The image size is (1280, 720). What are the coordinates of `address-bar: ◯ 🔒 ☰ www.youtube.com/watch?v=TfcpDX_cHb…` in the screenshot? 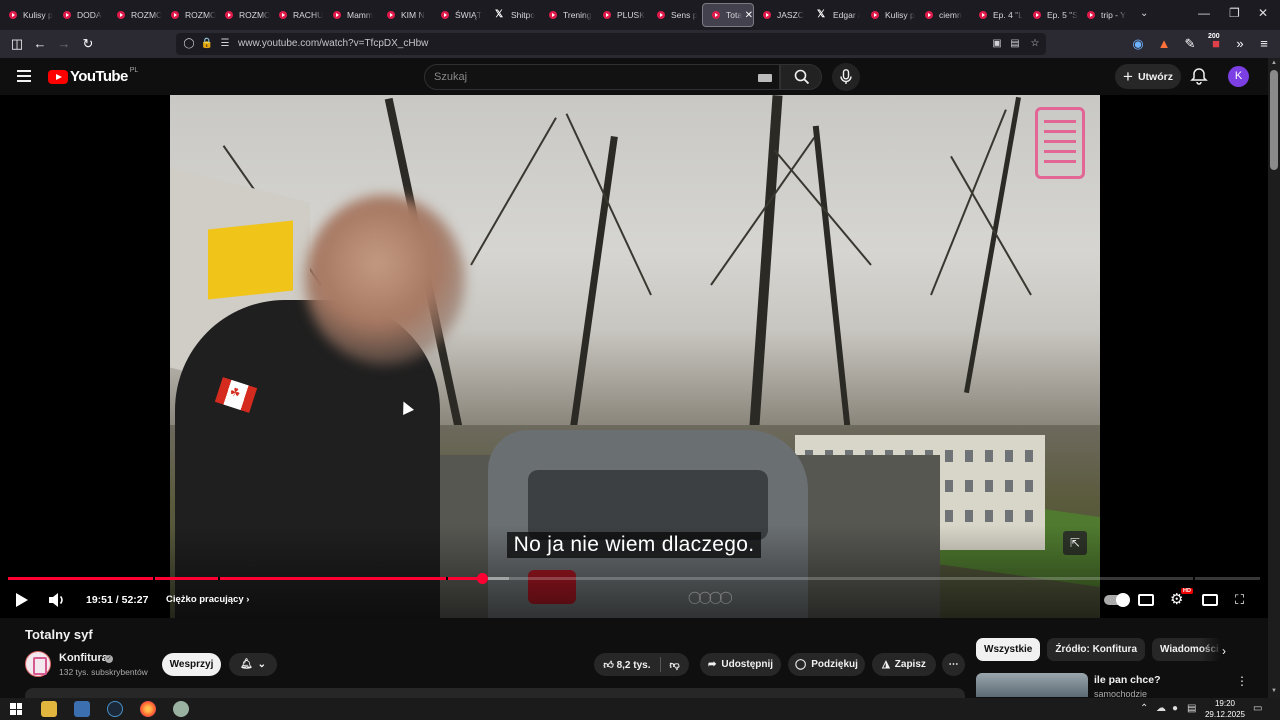 It's located at (611, 44).